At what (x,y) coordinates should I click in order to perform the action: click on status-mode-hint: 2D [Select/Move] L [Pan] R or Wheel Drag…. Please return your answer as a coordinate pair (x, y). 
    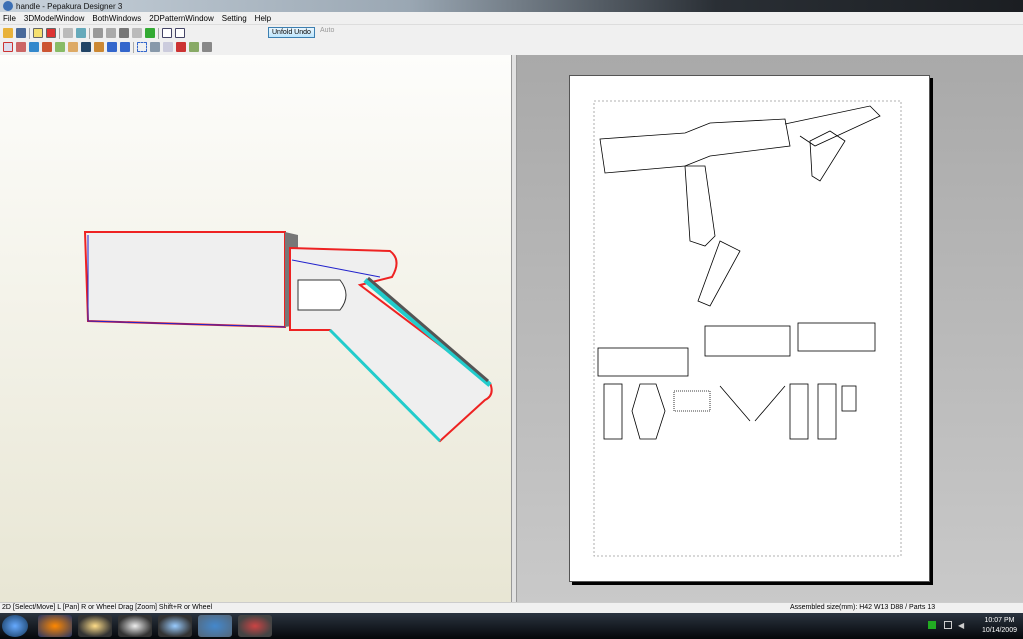
    Looking at the image, I should click on (107, 607).